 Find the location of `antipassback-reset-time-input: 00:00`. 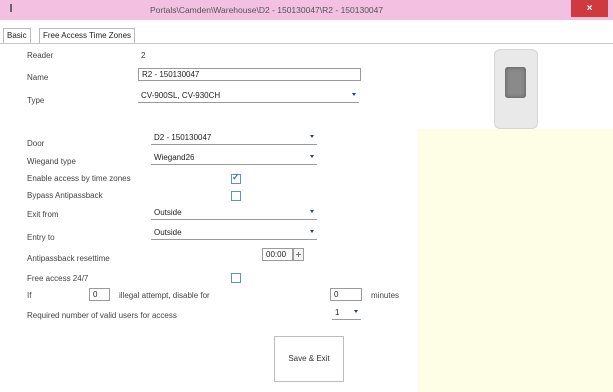

antipassback-reset-time-input: 00:00 is located at coordinates (277, 254).